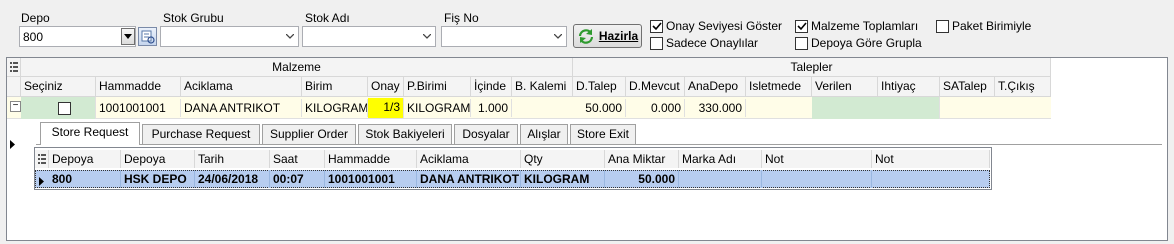 The width and height of the screenshot is (1174, 244). What do you see at coordinates (469, 159) in the screenshot?
I see `detail-col-aciklama: Aciklama` at bounding box center [469, 159].